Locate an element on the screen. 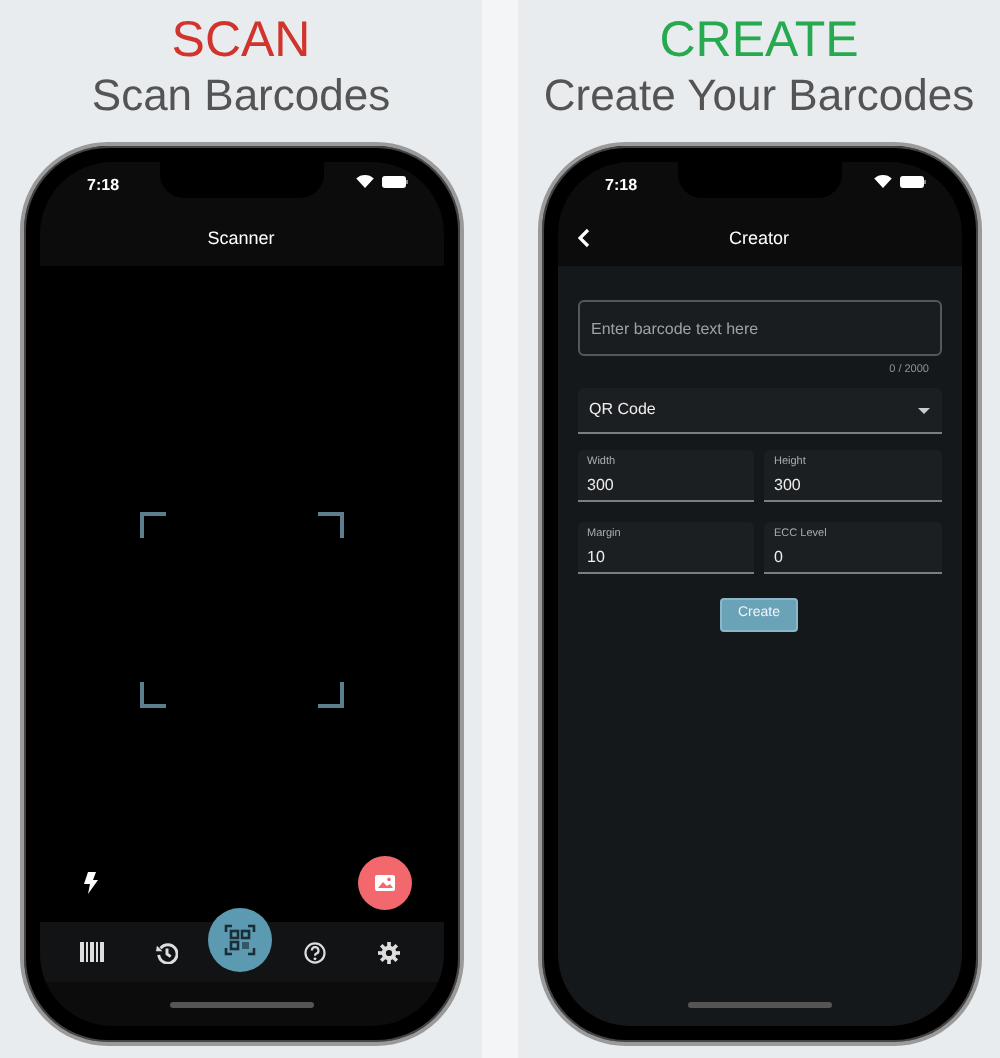  caret-icon is located at coordinates (923, 410).